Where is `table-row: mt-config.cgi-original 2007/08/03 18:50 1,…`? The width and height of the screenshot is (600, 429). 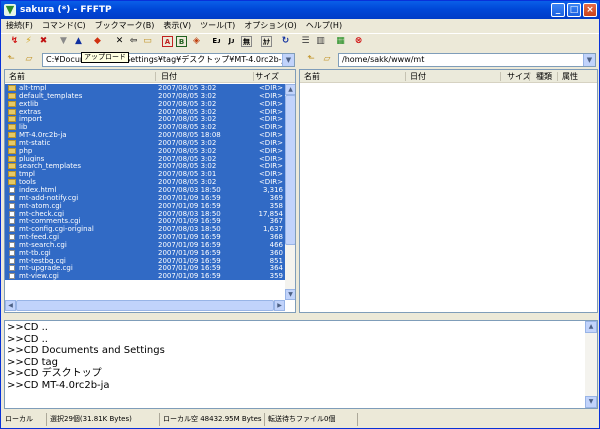 table-row: mt-config.cgi-original 2007/08/03 18:50 1,… is located at coordinates (145, 229).